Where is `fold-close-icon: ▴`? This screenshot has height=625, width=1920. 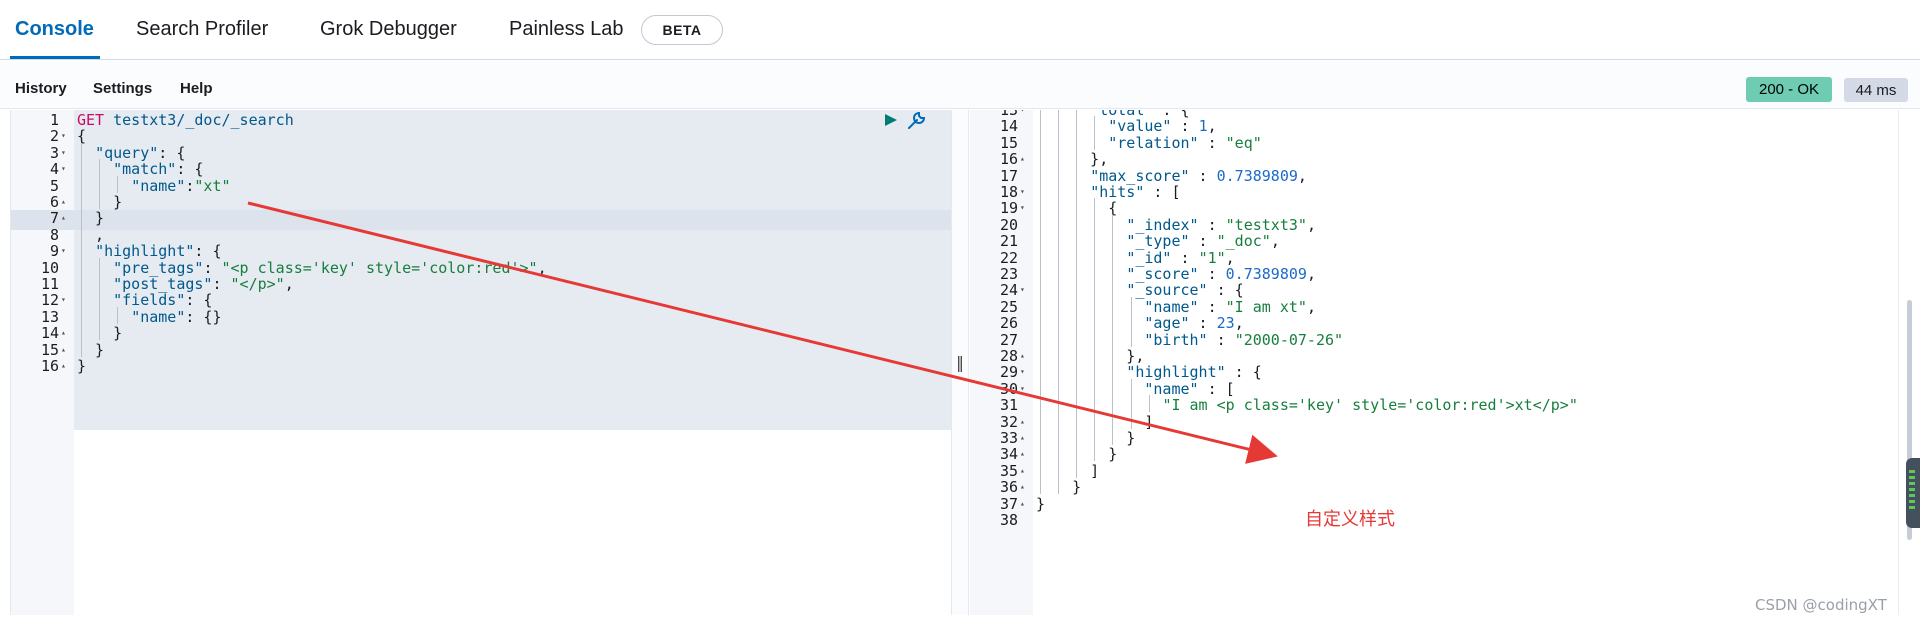
fold-close-icon: ▴ is located at coordinates (67, 366).